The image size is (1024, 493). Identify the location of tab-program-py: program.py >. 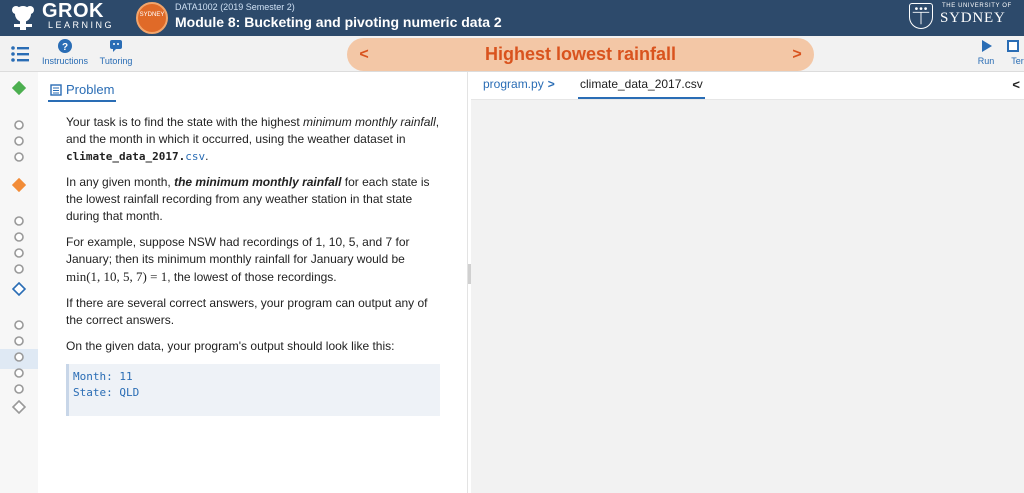
(519, 88).